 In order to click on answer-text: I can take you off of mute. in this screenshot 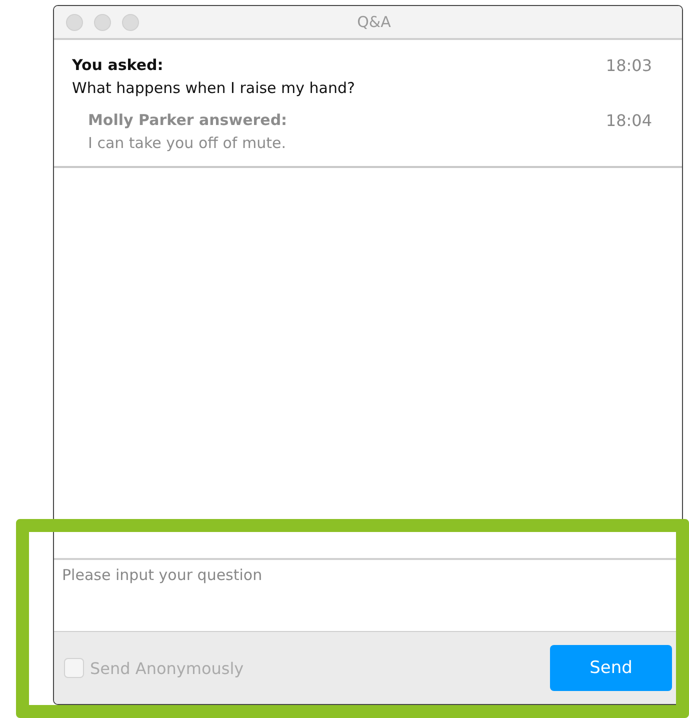, I will do `click(187, 143)`.